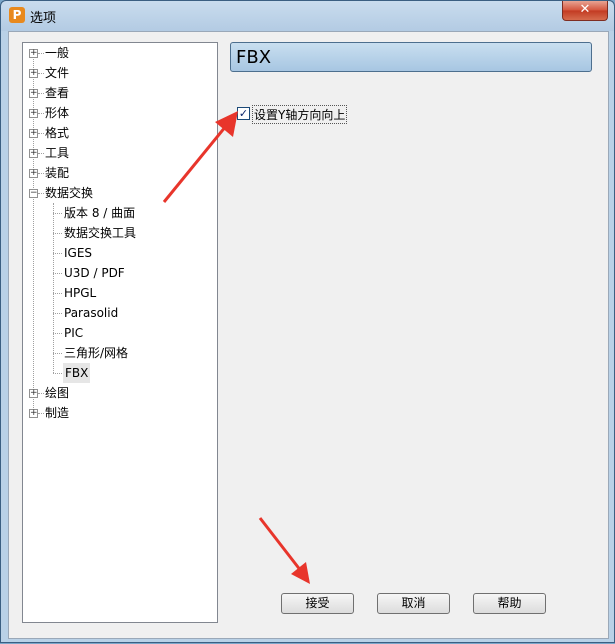 The width and height of the screenshot is (615, 644). Describe the element at coordinates (118, 113) in the screenshot. I see `tree-item-shape: + 形体` at that location.